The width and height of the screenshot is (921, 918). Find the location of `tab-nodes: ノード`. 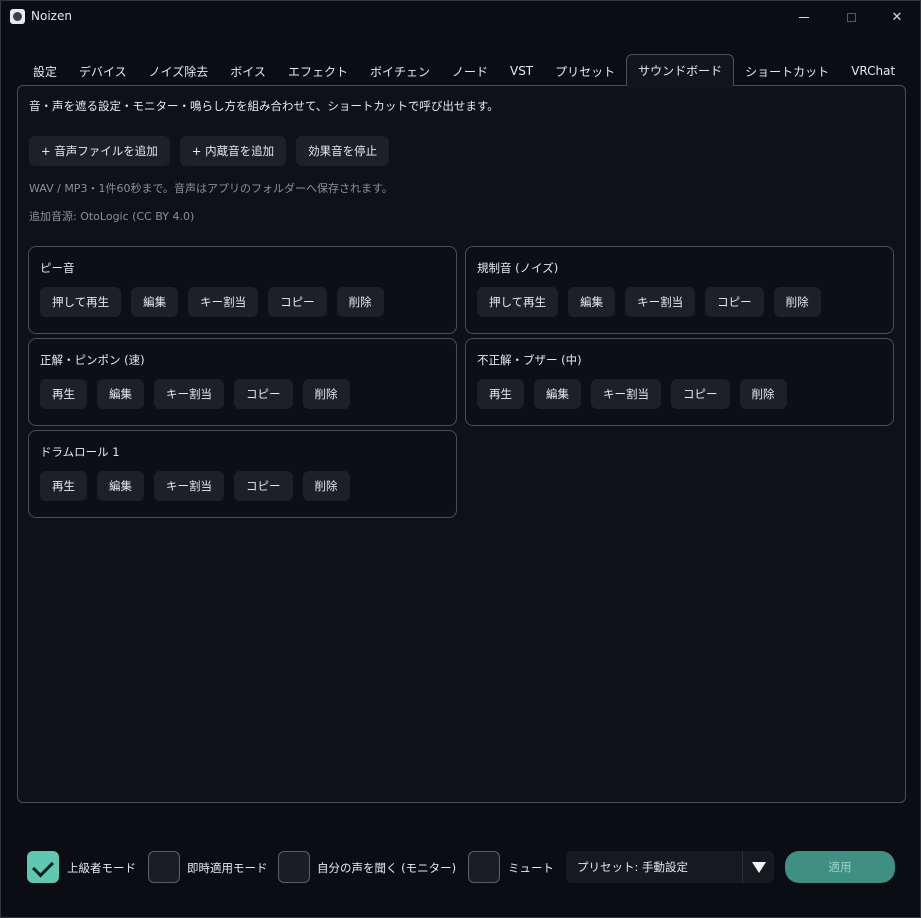

tab-nodes: ノード is located at coordinates (470, 71).